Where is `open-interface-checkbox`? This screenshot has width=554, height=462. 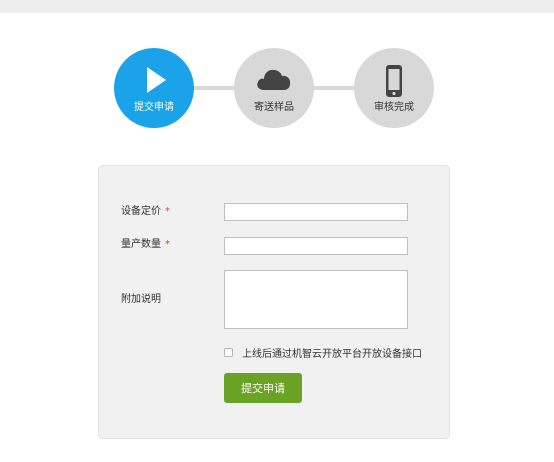 open-interface-checkbox is located at coordinates (228, 352).